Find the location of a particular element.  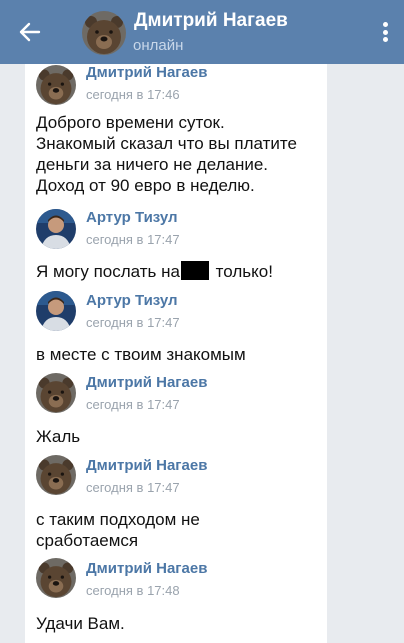

message-text: Удачи Вам. is located at coordinates (80, 623).